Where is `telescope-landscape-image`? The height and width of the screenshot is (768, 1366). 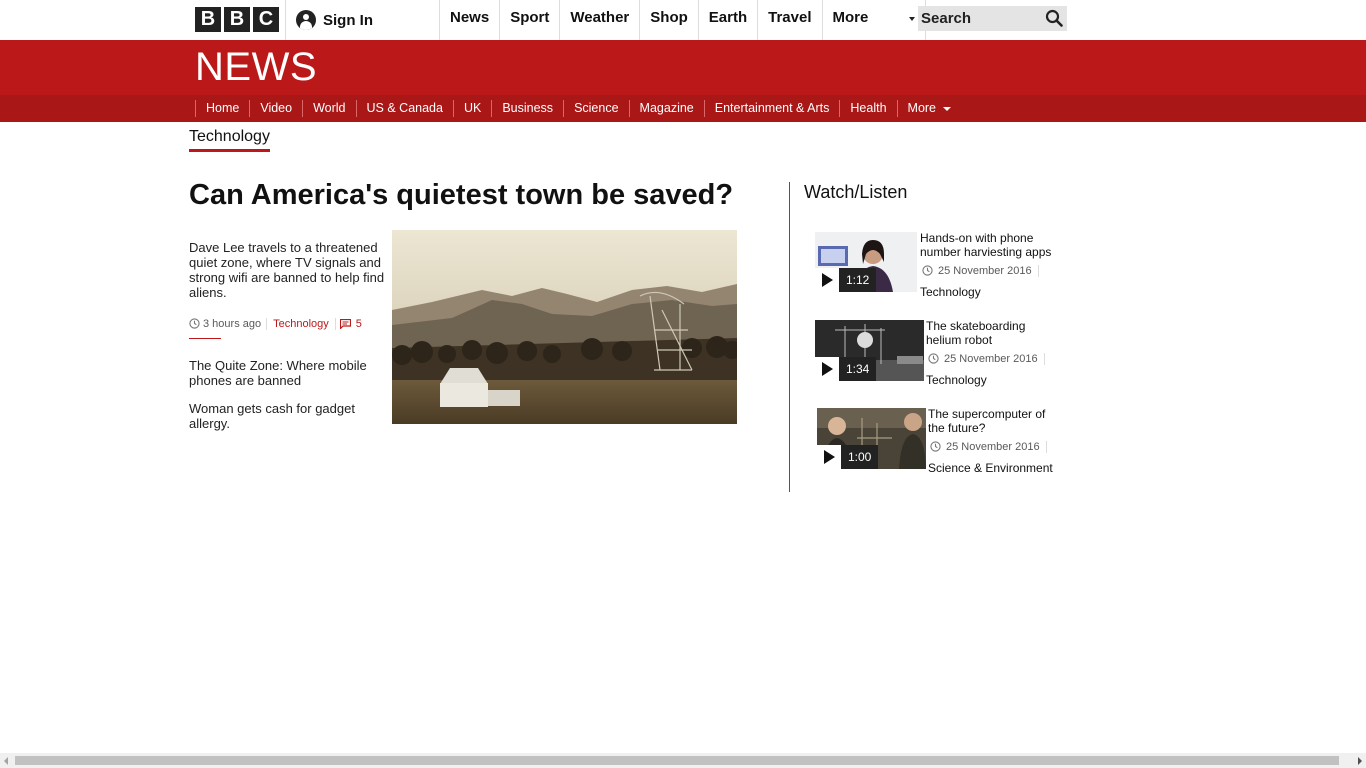 telescope-landscape-image is located at coordinates (564, 327).